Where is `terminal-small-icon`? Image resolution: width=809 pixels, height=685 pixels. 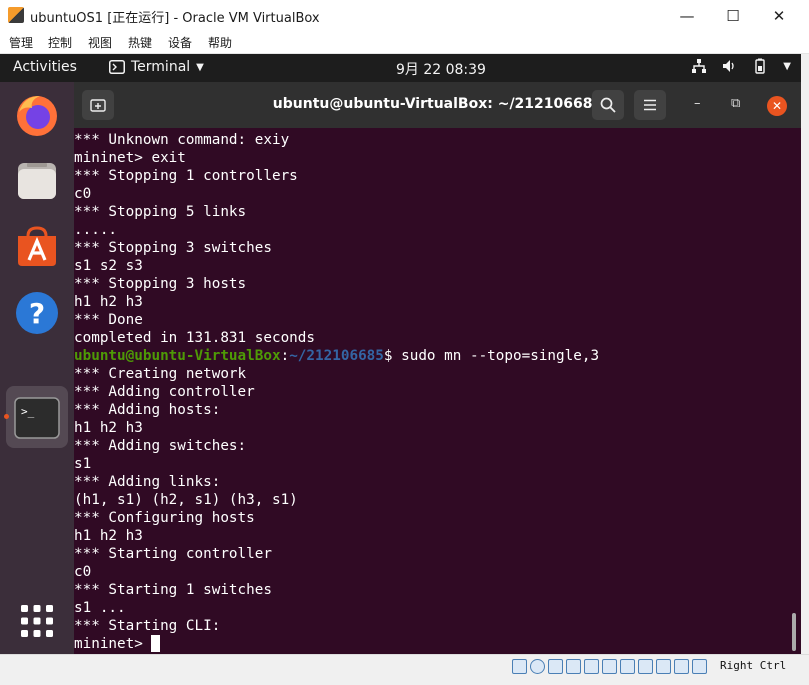
terminal-small-icon is located at coordinates (117, 67).